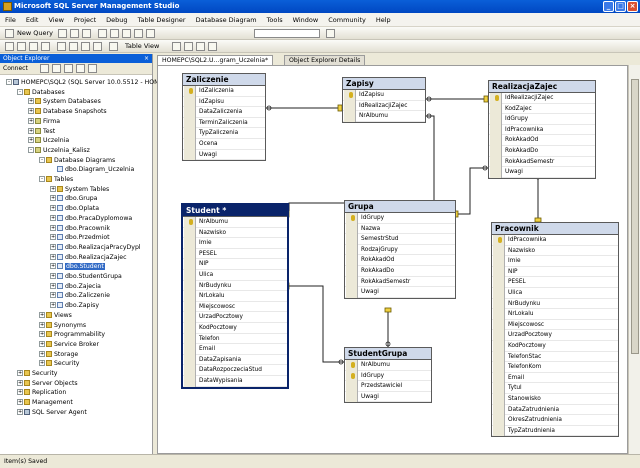 The height and width of the screenshot is (468, 640). Describe the element at coordinates (52, 412) in the screenshot. I see `tree-node: + SQL Server Agent` at that location.